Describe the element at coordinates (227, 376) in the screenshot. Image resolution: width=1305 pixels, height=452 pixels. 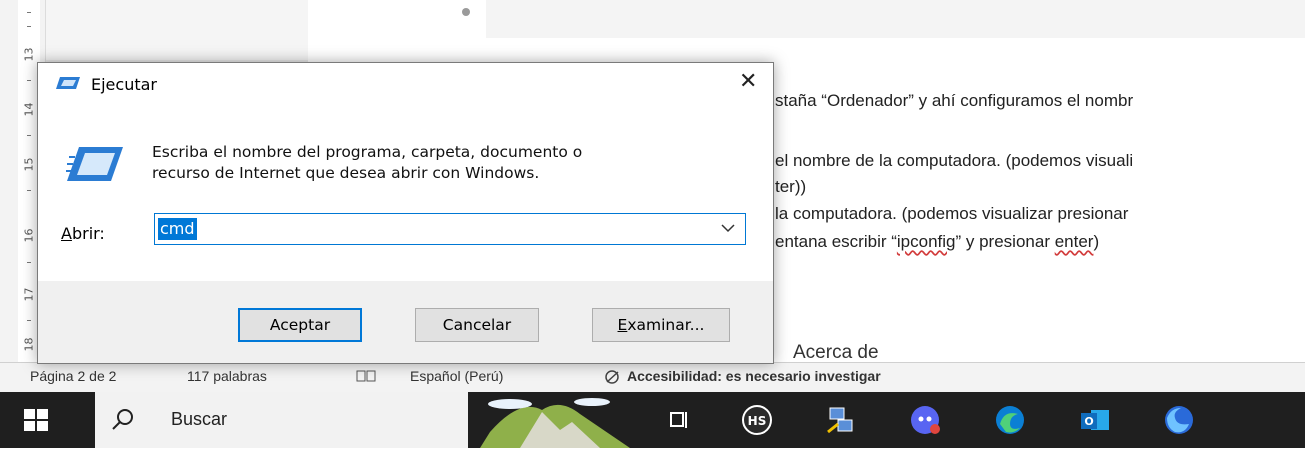
I see `word-count: 117 palabras` at that location.